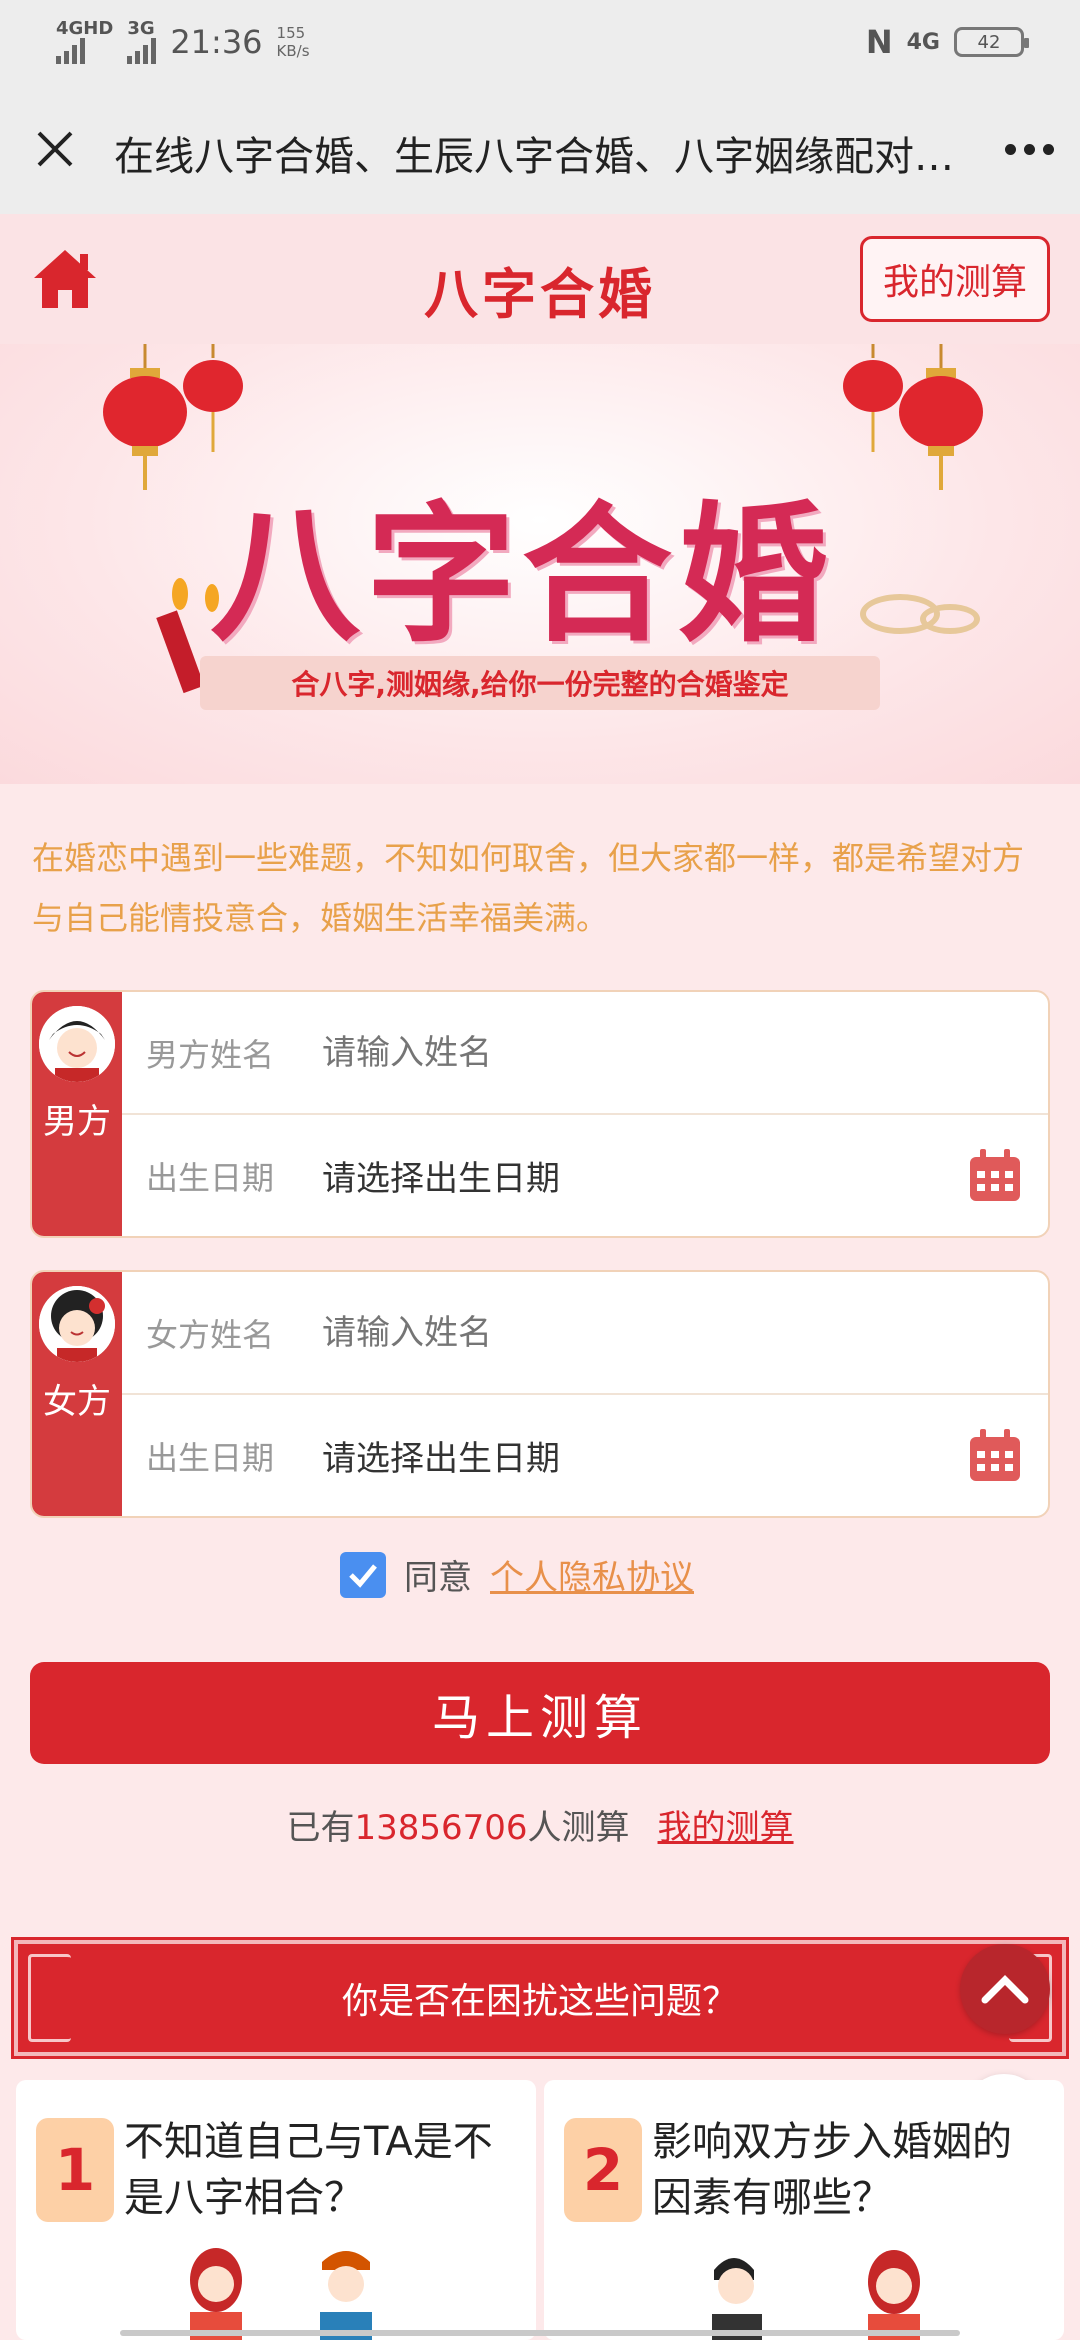  I want to click on status-left: 4GHD 3G 21:36 155 KB/s, so click(183, 42).